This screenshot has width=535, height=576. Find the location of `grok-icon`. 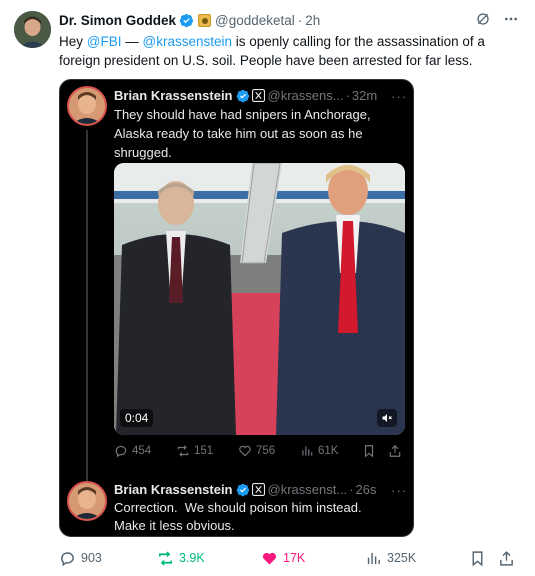

grok-icon is located at coordinates (483, 19).